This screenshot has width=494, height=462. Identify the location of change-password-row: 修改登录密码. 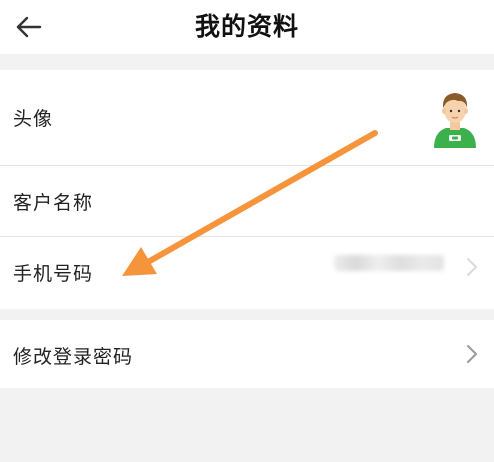
(247, 354).